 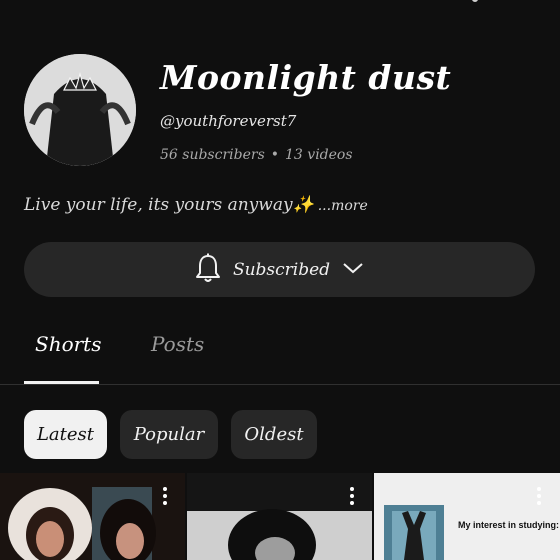 What do you see at coordinates (306, 77) in the screenshot?
I see `channel-name: Moonlight dust` at bounding box center [306, 77].